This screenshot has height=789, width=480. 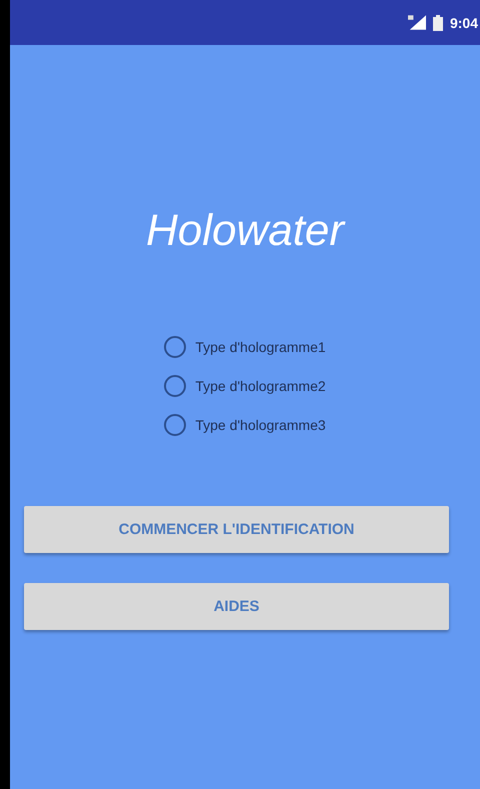 I want to click on status-time: 9:04, so click(x=464, y=22).